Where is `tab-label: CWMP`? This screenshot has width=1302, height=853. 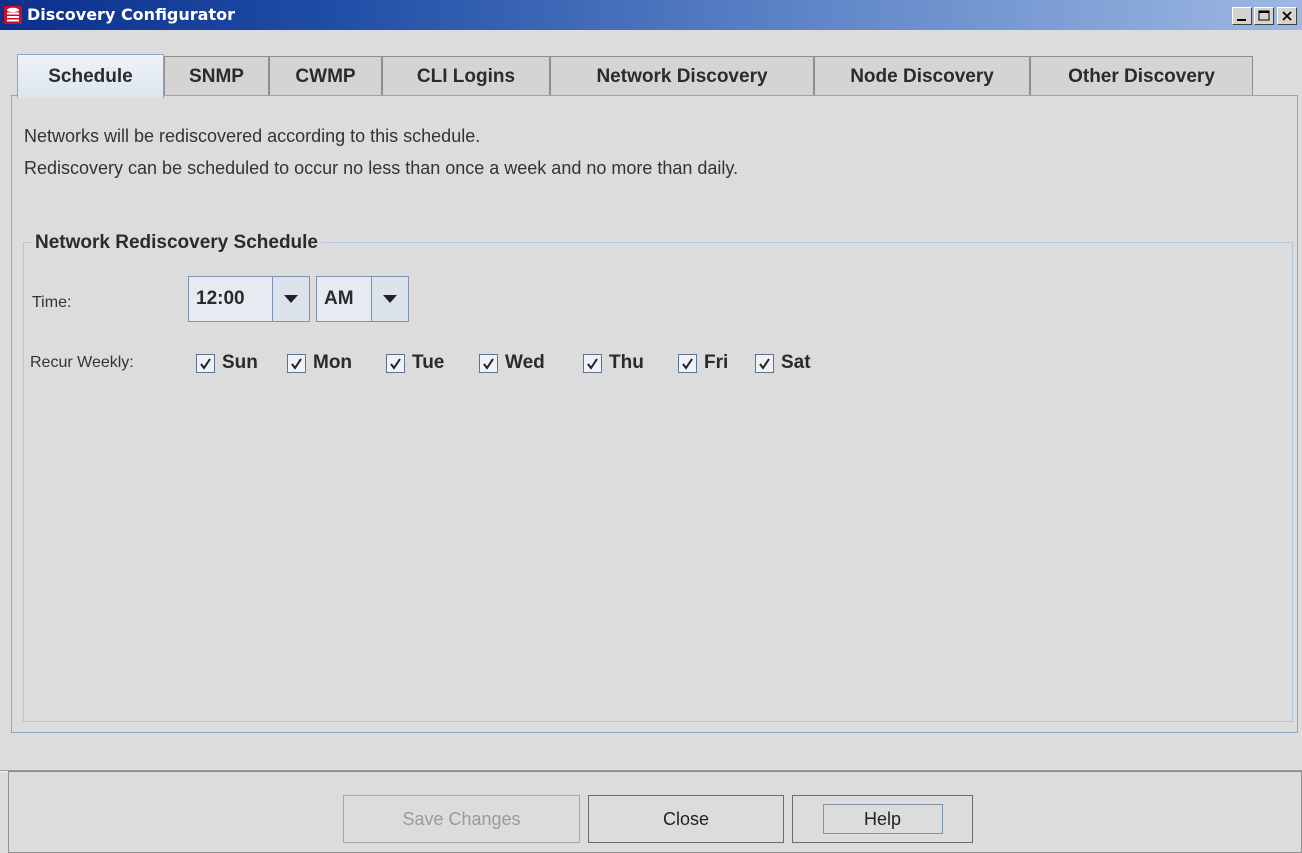
tab-label: CWMP is located at coordinates (325, 76).